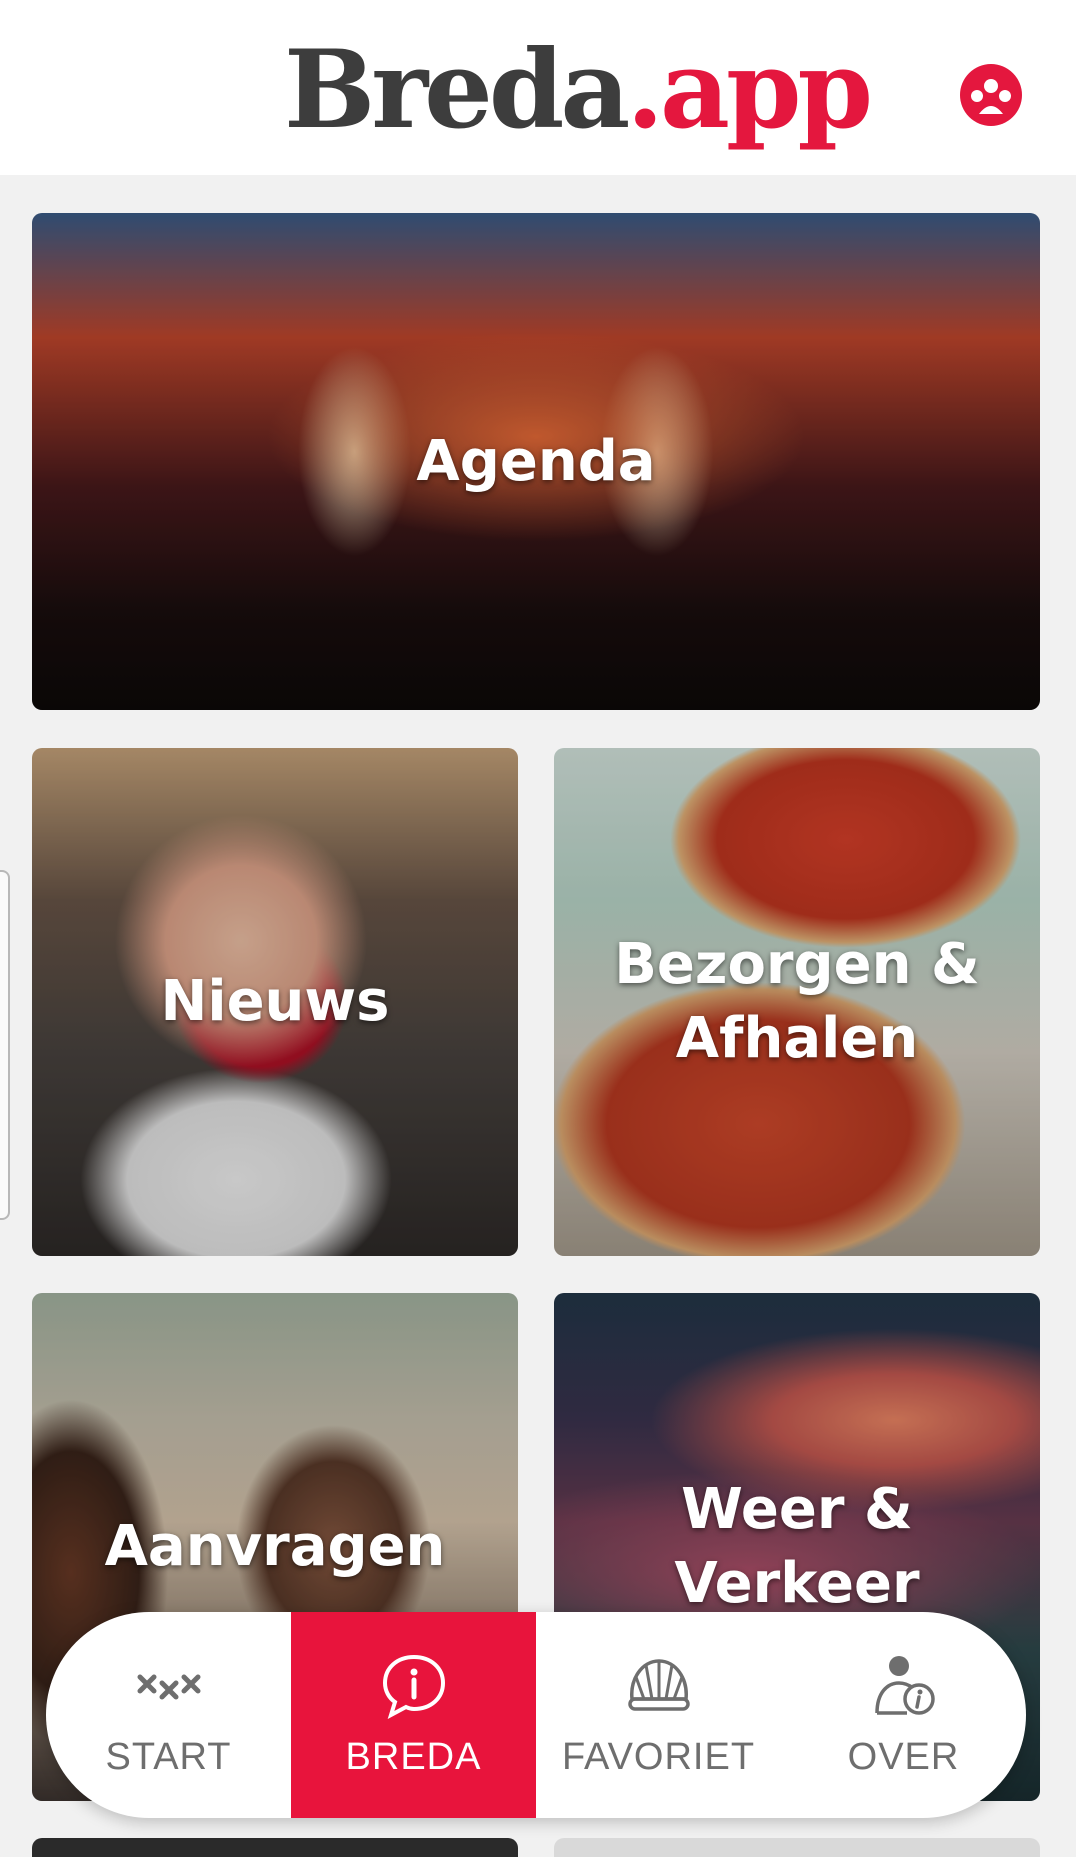 The height and width of the screenshot is (1857, 1076). Describe the element at coordinates (797, 1847) in the screenshot. I see `tile-partial-right` at that location.